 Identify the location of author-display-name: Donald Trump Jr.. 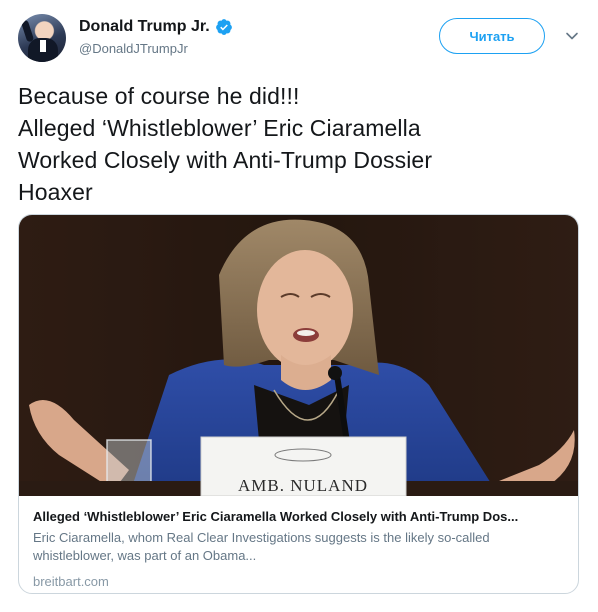
(144, 27).